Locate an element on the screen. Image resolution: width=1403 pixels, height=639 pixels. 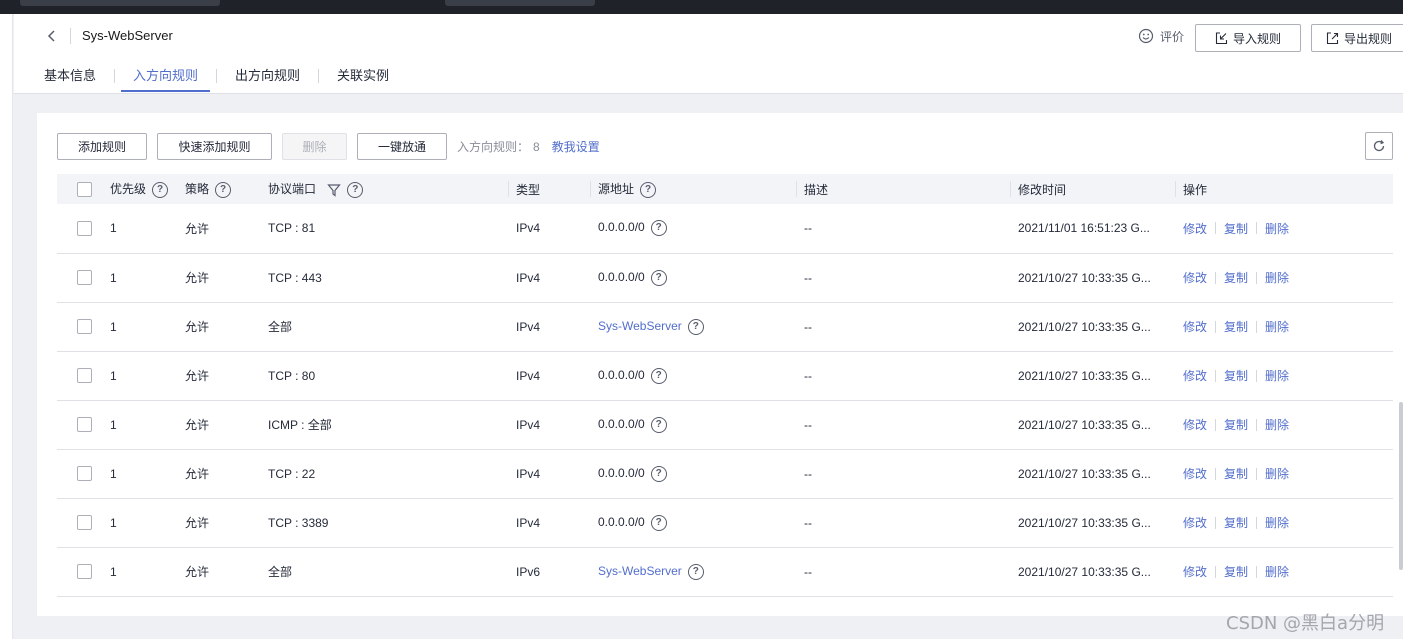
import-rules-button: 导入规则 is located at coordinates (1248, 38).